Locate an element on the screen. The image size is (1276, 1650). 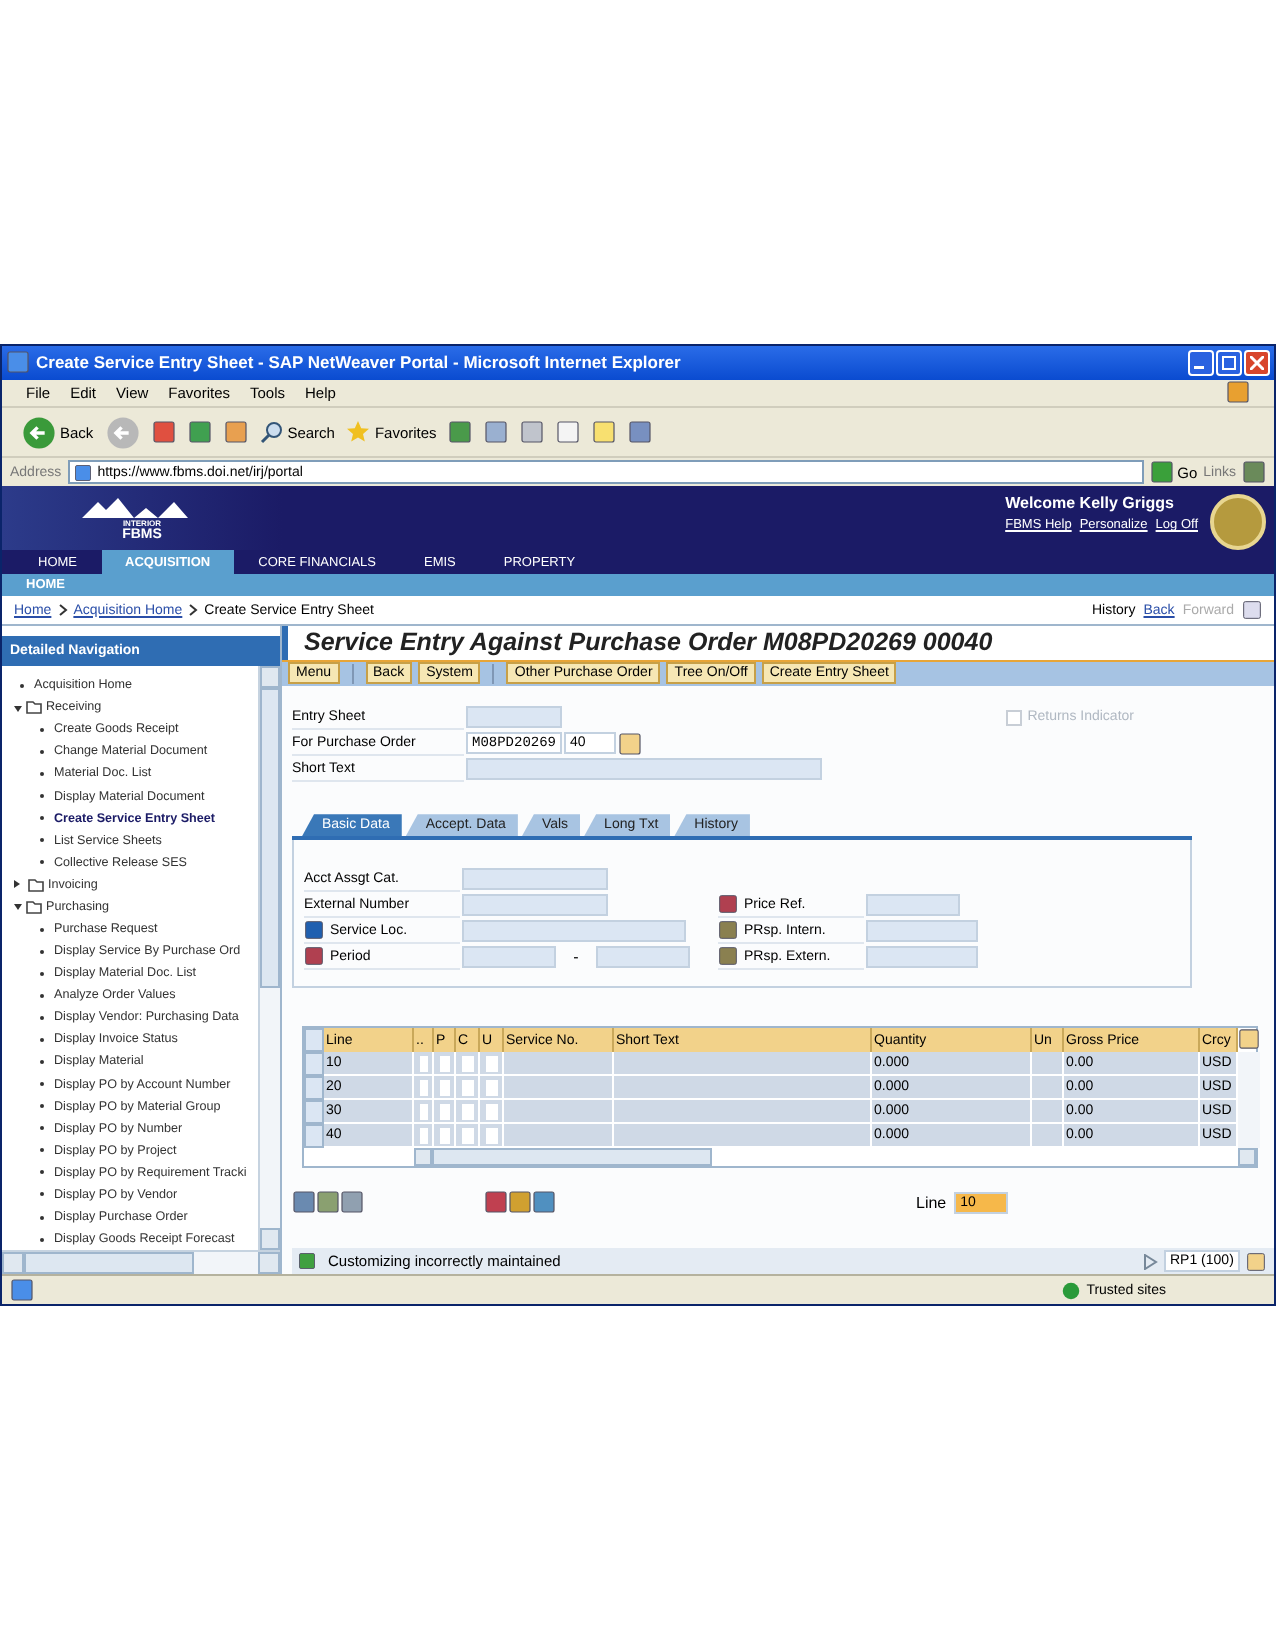
window-title: Create Service Entry Sheet - SAP NetWeaver Portal - Microsoft Internet Explorer is located at coordinates (358, 362).